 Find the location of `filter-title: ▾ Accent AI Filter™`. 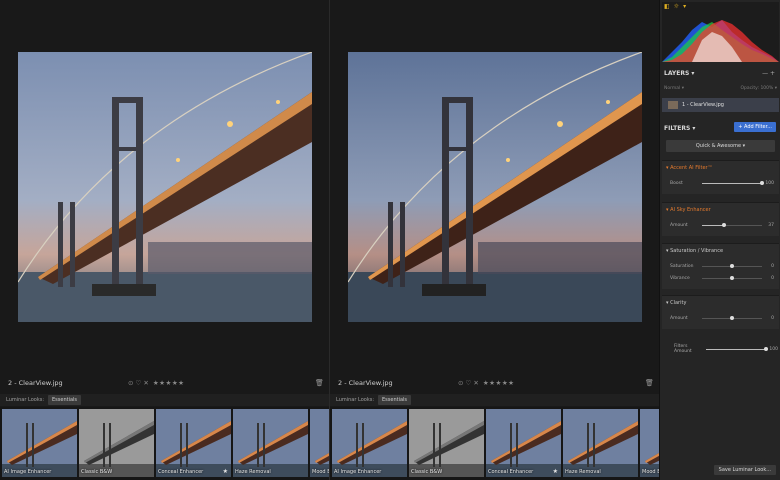

filter-title: ▾ Accent AI Filter™ is located at coordinates (689, 168).